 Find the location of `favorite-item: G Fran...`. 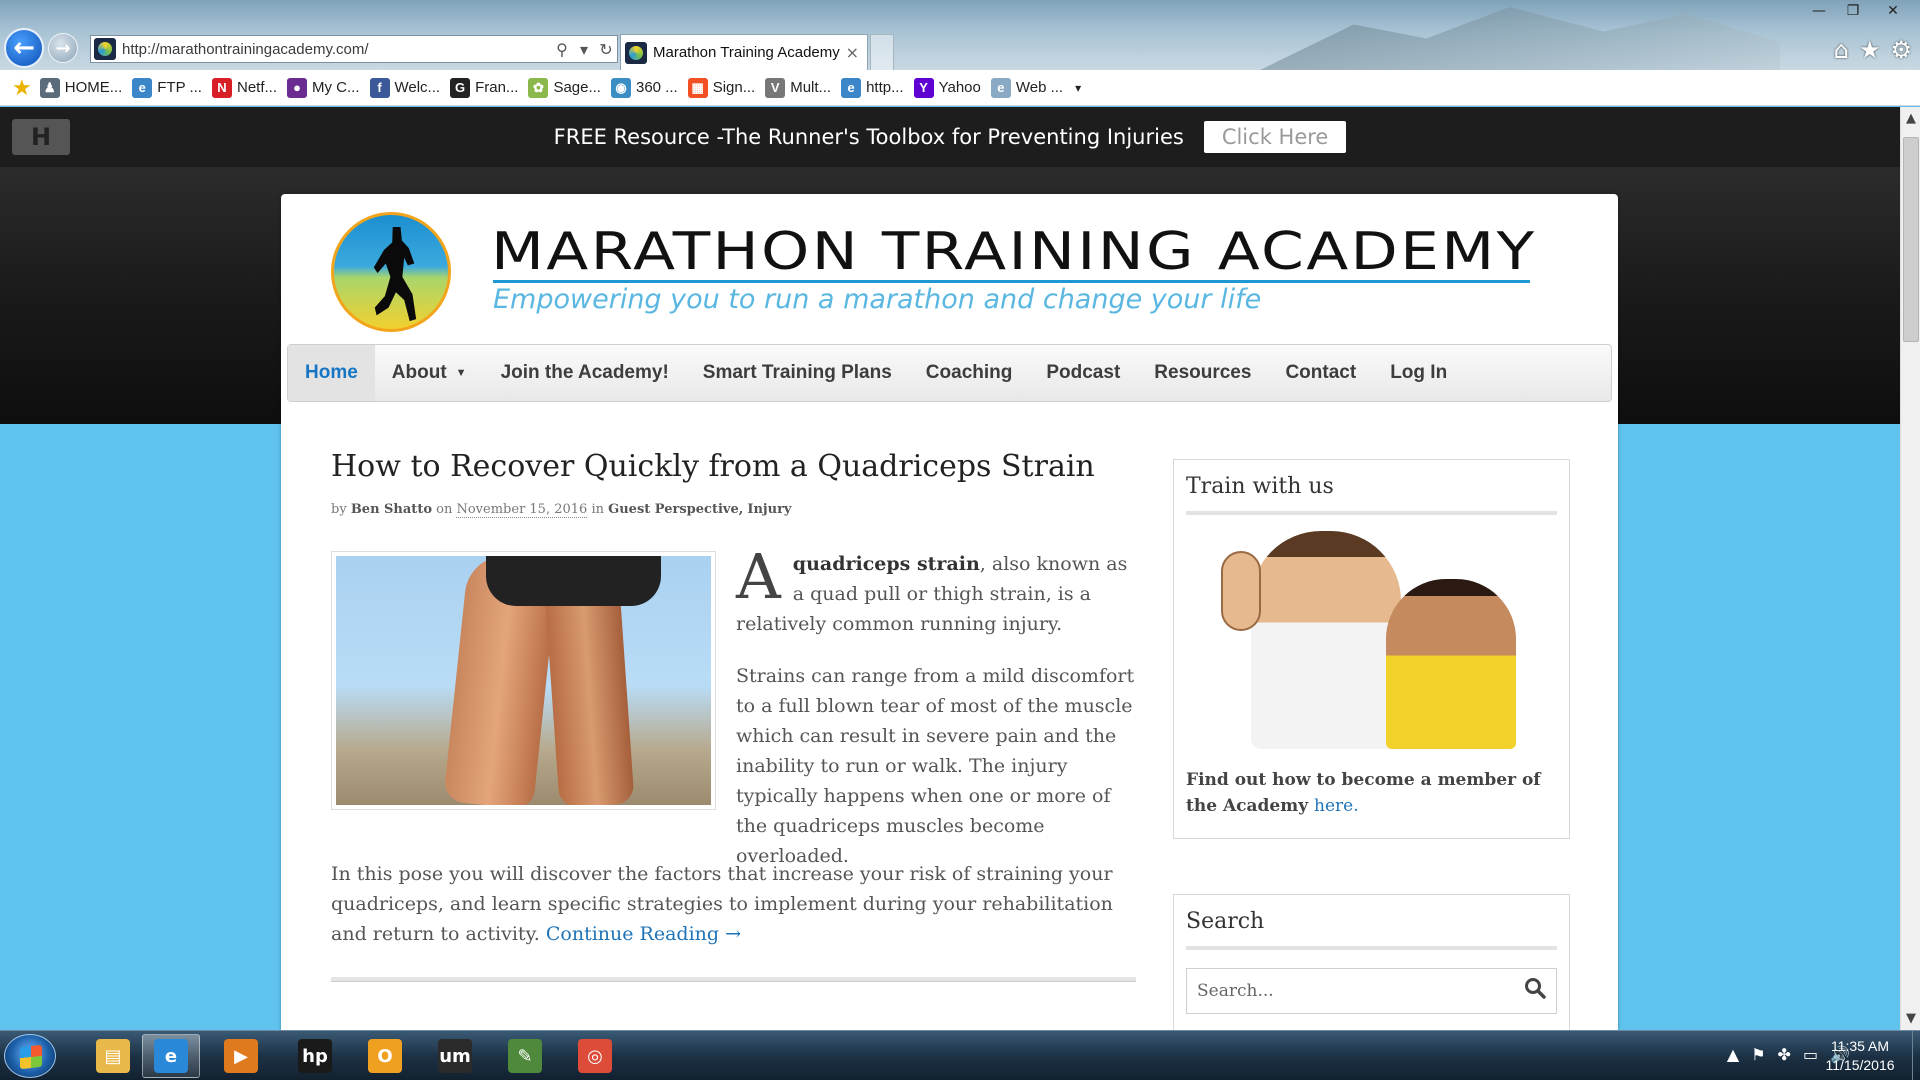

favorite-item: G Fran... is located at coordinates (484, 87).